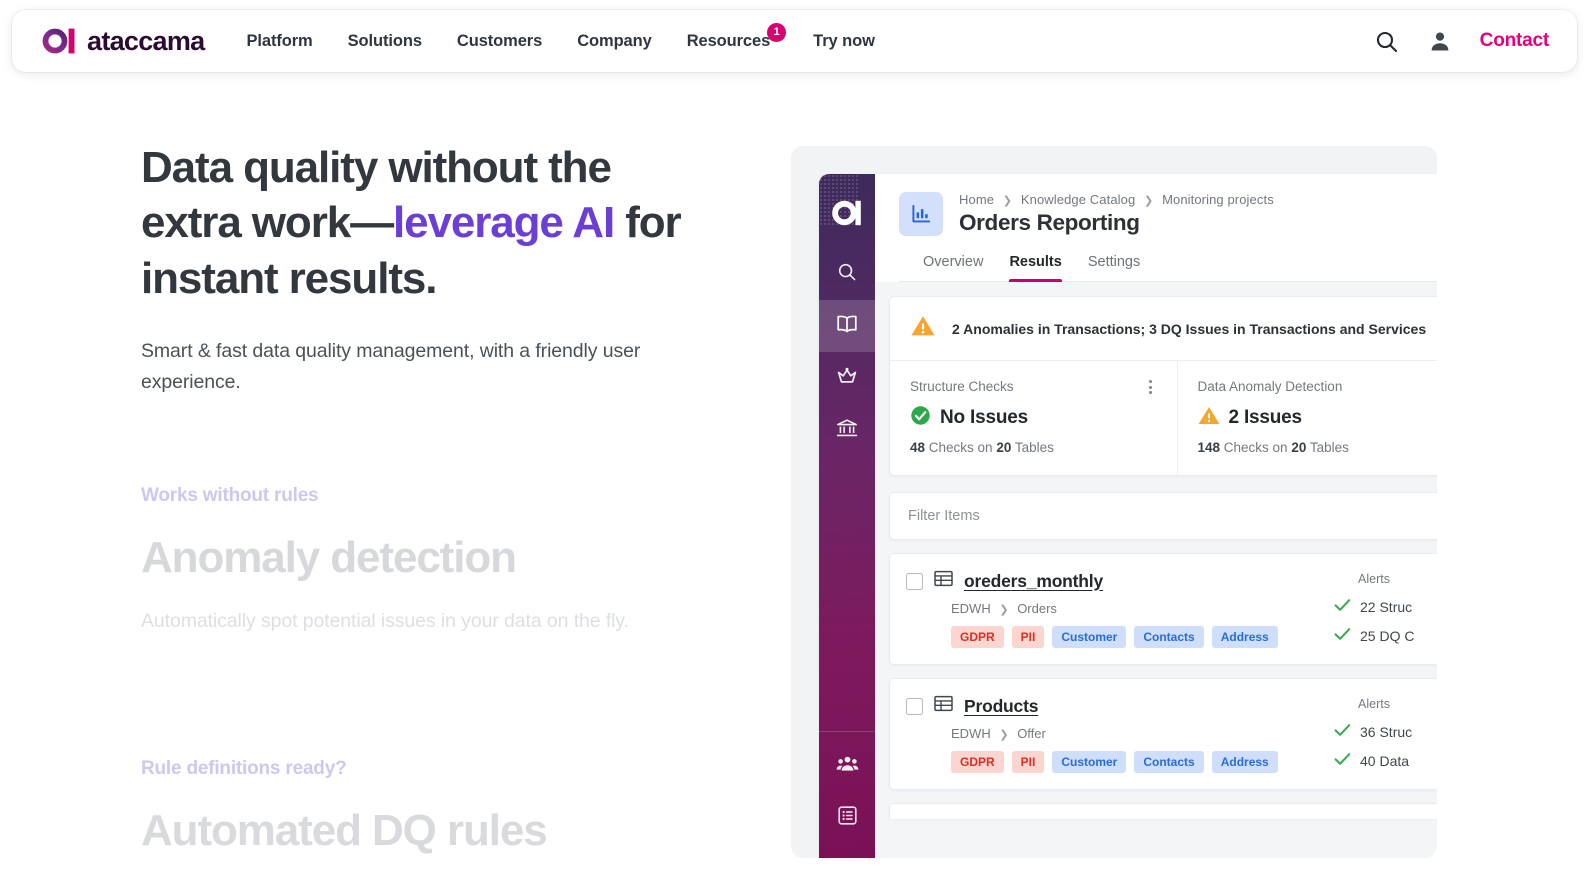 This screenshot has height=874, width=1589. Describe the element at coordinates (918, 447) in the screenshot. I see `stat-check-count: 48` at that location.